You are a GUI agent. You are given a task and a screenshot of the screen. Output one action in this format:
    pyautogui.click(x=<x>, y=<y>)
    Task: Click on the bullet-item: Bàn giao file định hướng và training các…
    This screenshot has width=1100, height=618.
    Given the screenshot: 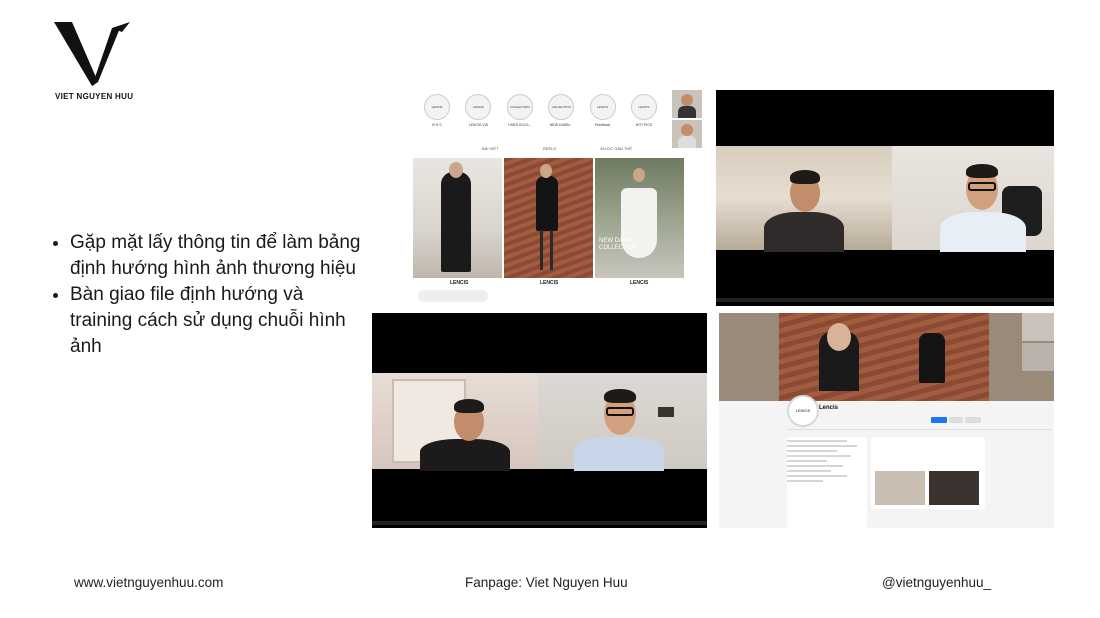 What is the action you would take?
    pyautogui.click(x=220, y=321)
    